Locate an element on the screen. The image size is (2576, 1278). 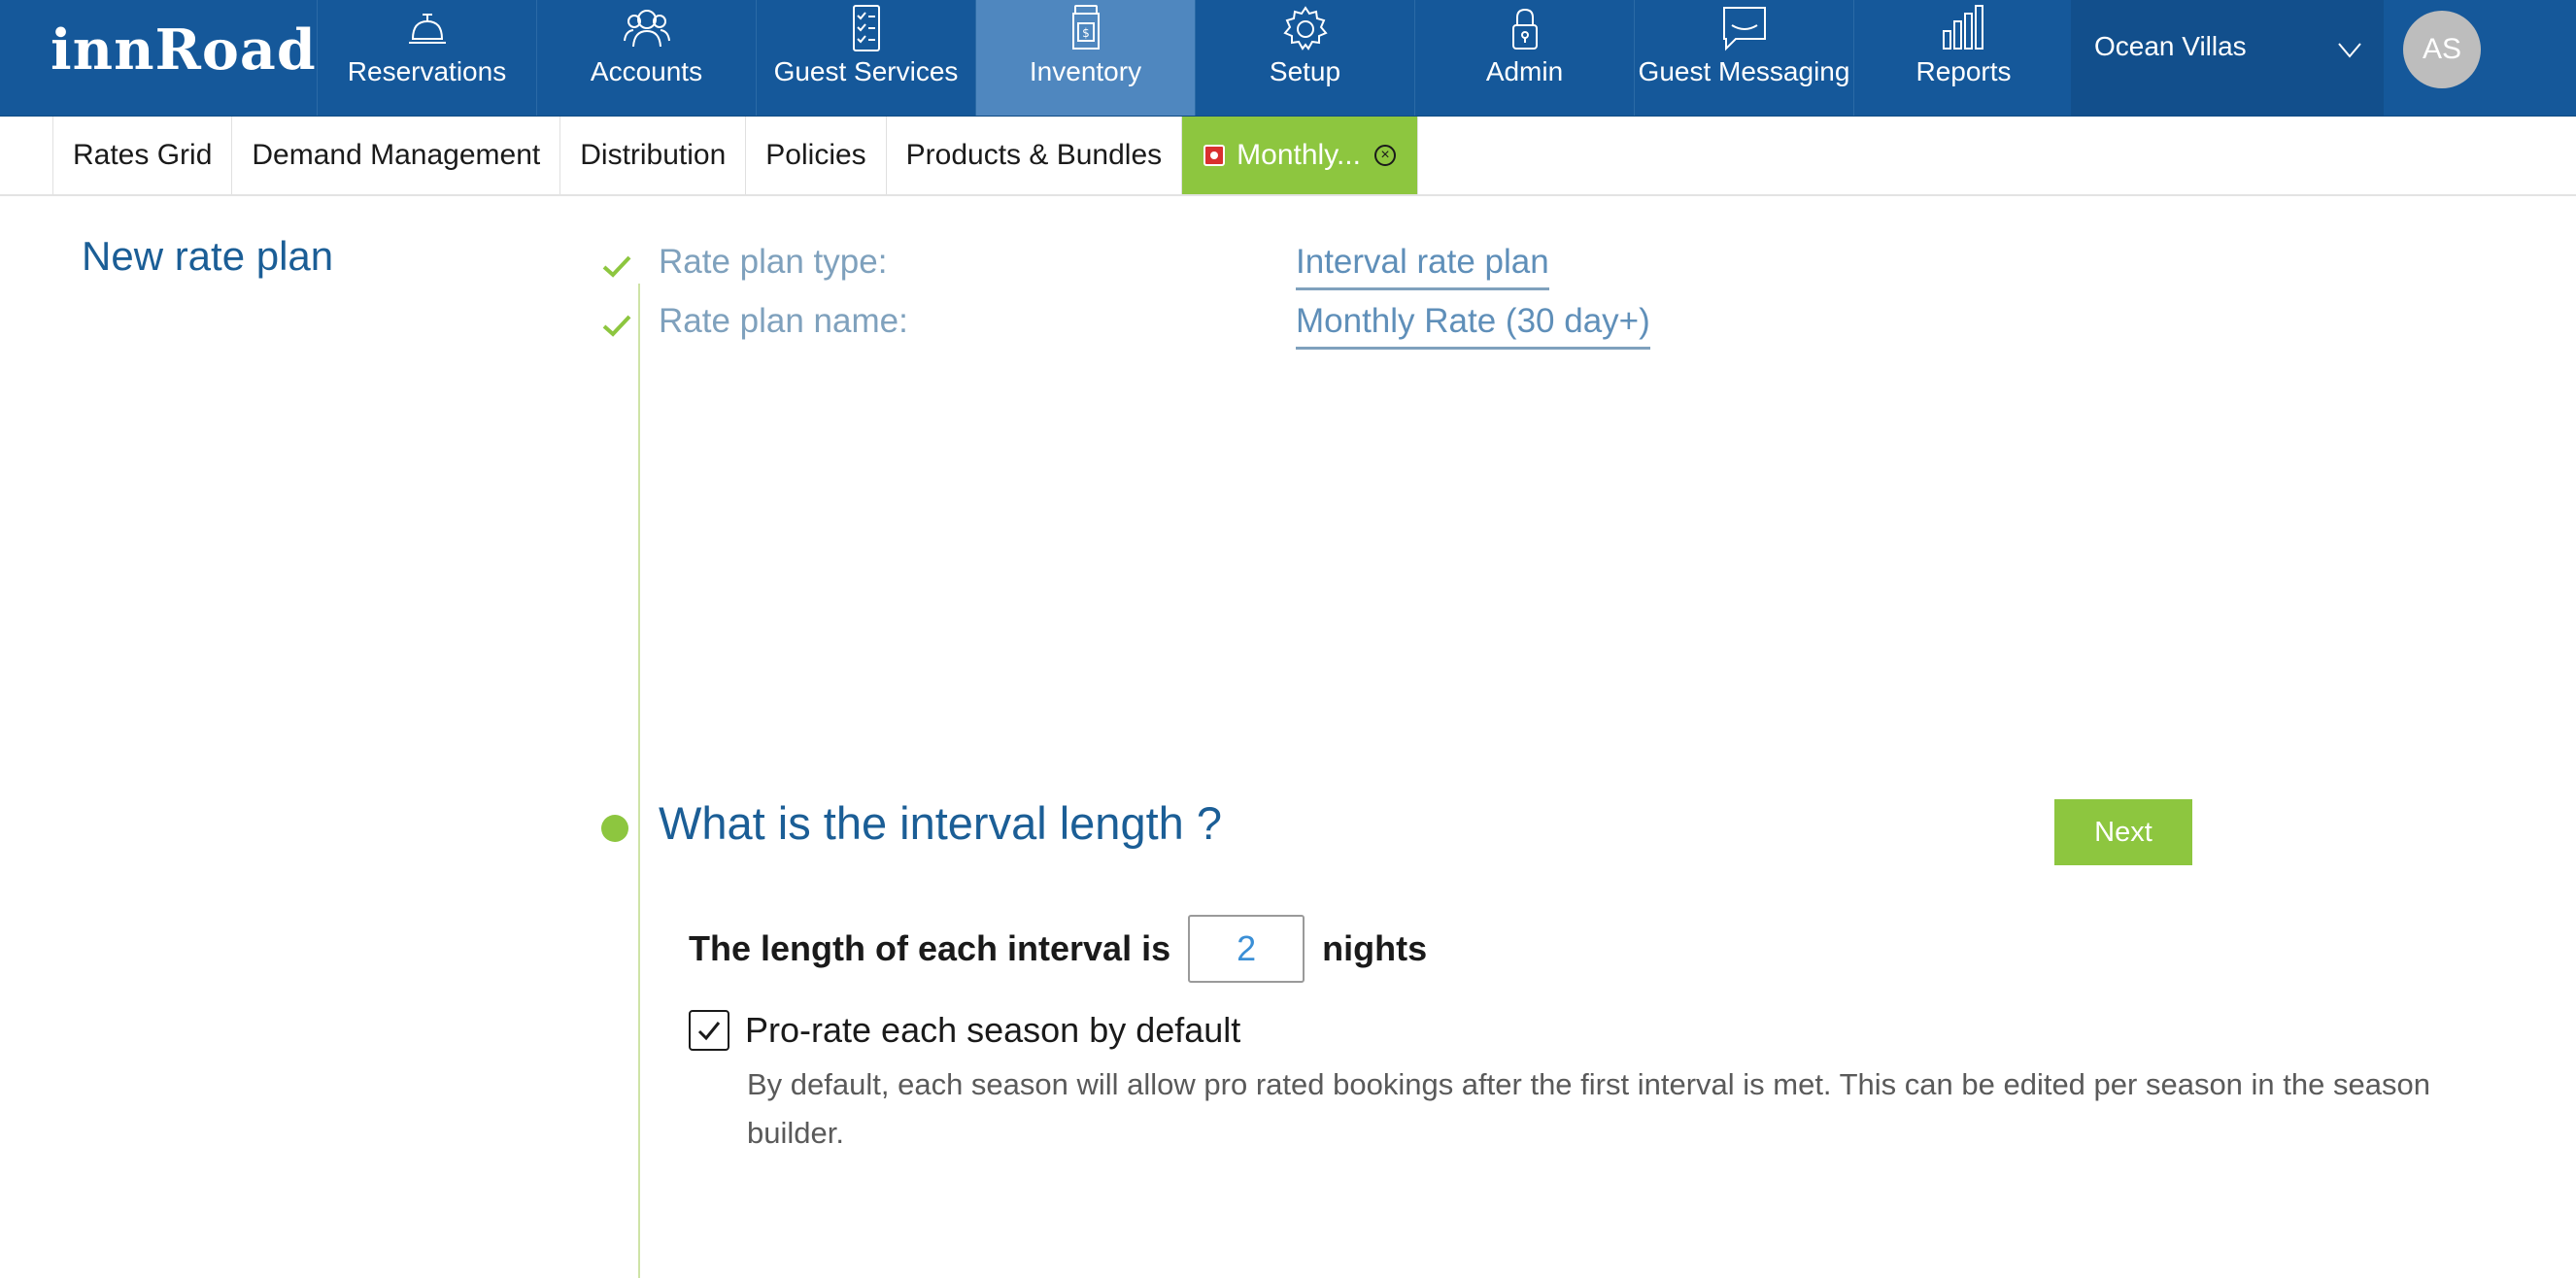
nav-item-reports: Reports is located at coordinates (1963, 58).